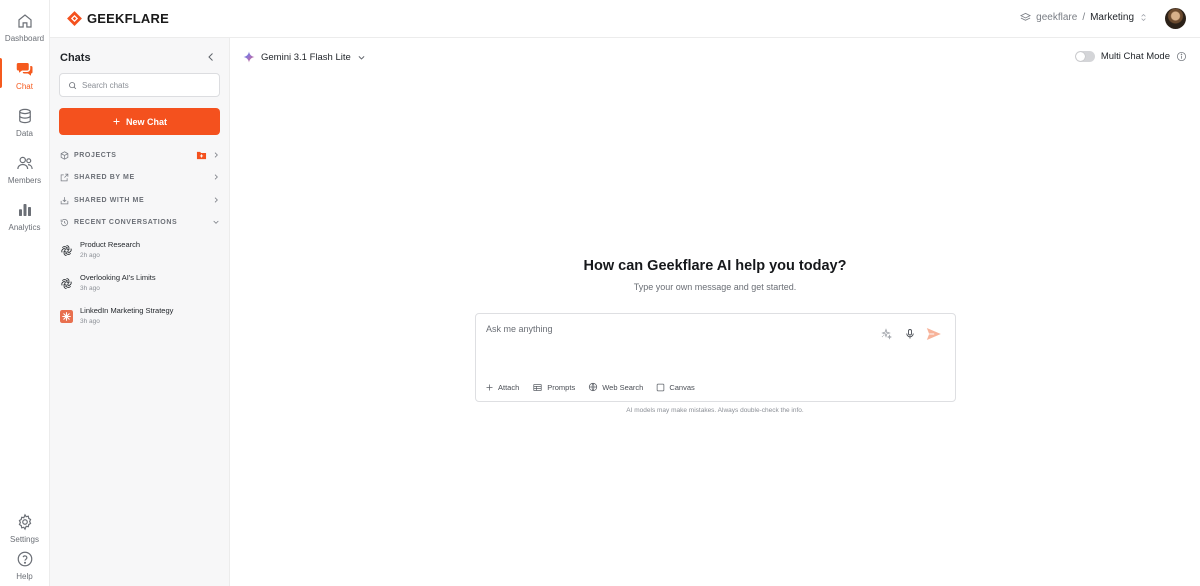 The width and height of the screenshot is (1200, 586). I want to click on conversation-title: Product Research, so click(110, 244).